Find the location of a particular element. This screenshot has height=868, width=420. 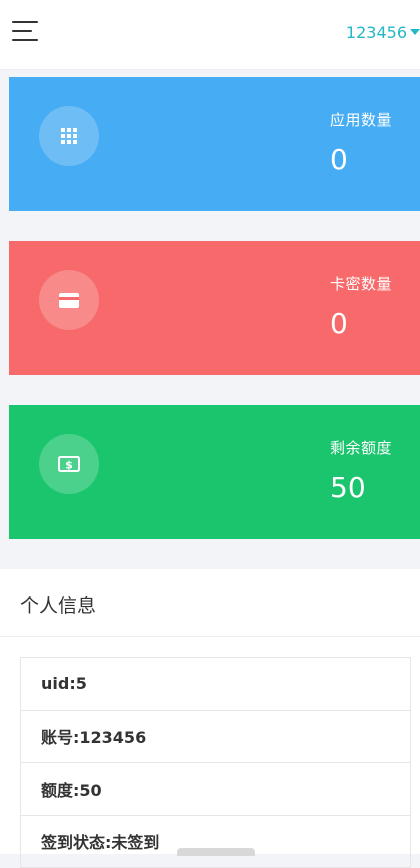

list-item-account: 账号:123456 is located at coordinates (215, 737).